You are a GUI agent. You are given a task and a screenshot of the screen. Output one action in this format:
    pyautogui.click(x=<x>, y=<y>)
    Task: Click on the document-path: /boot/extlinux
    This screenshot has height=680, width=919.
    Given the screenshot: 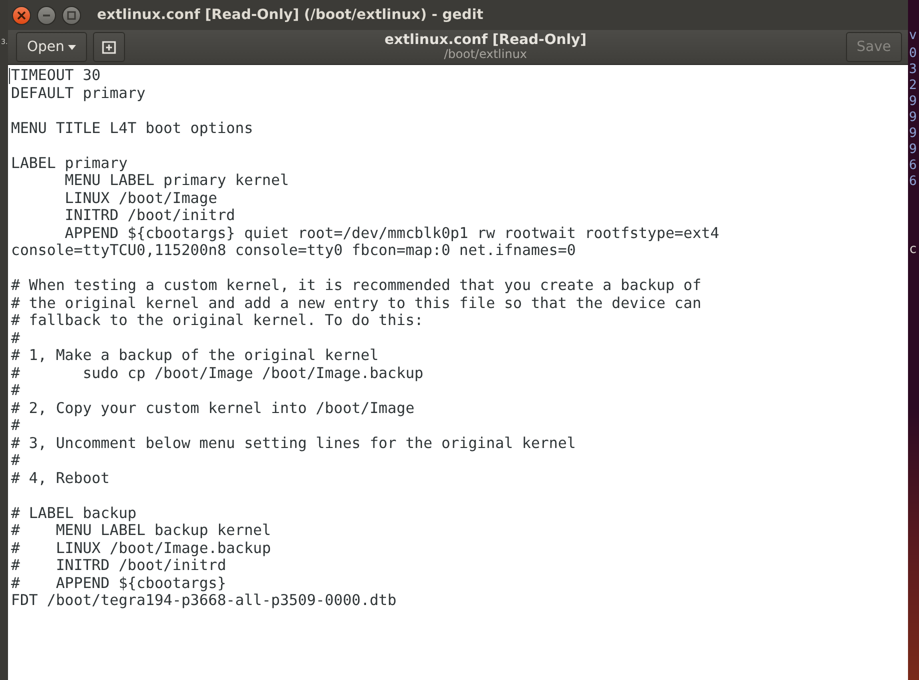 What is the action you would take?
    pyautogui.click(x=486, y=54)
    